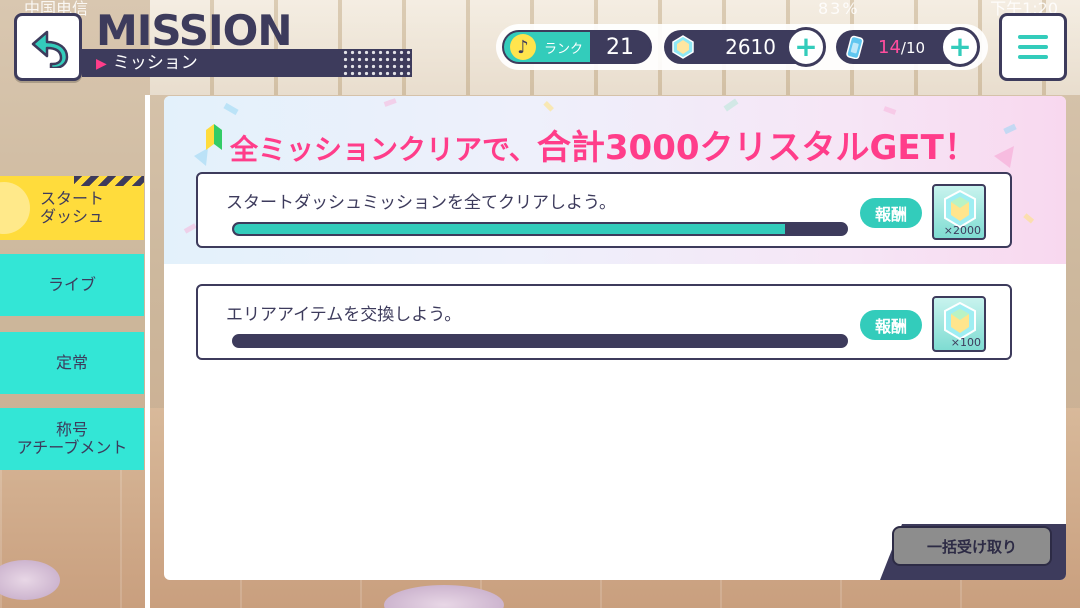 This screenshot has height=608, width=1080. What do you see at coordinates (15, 208) in the screenshot?
I see `selected-indicator` at bounding box center [15, 208].